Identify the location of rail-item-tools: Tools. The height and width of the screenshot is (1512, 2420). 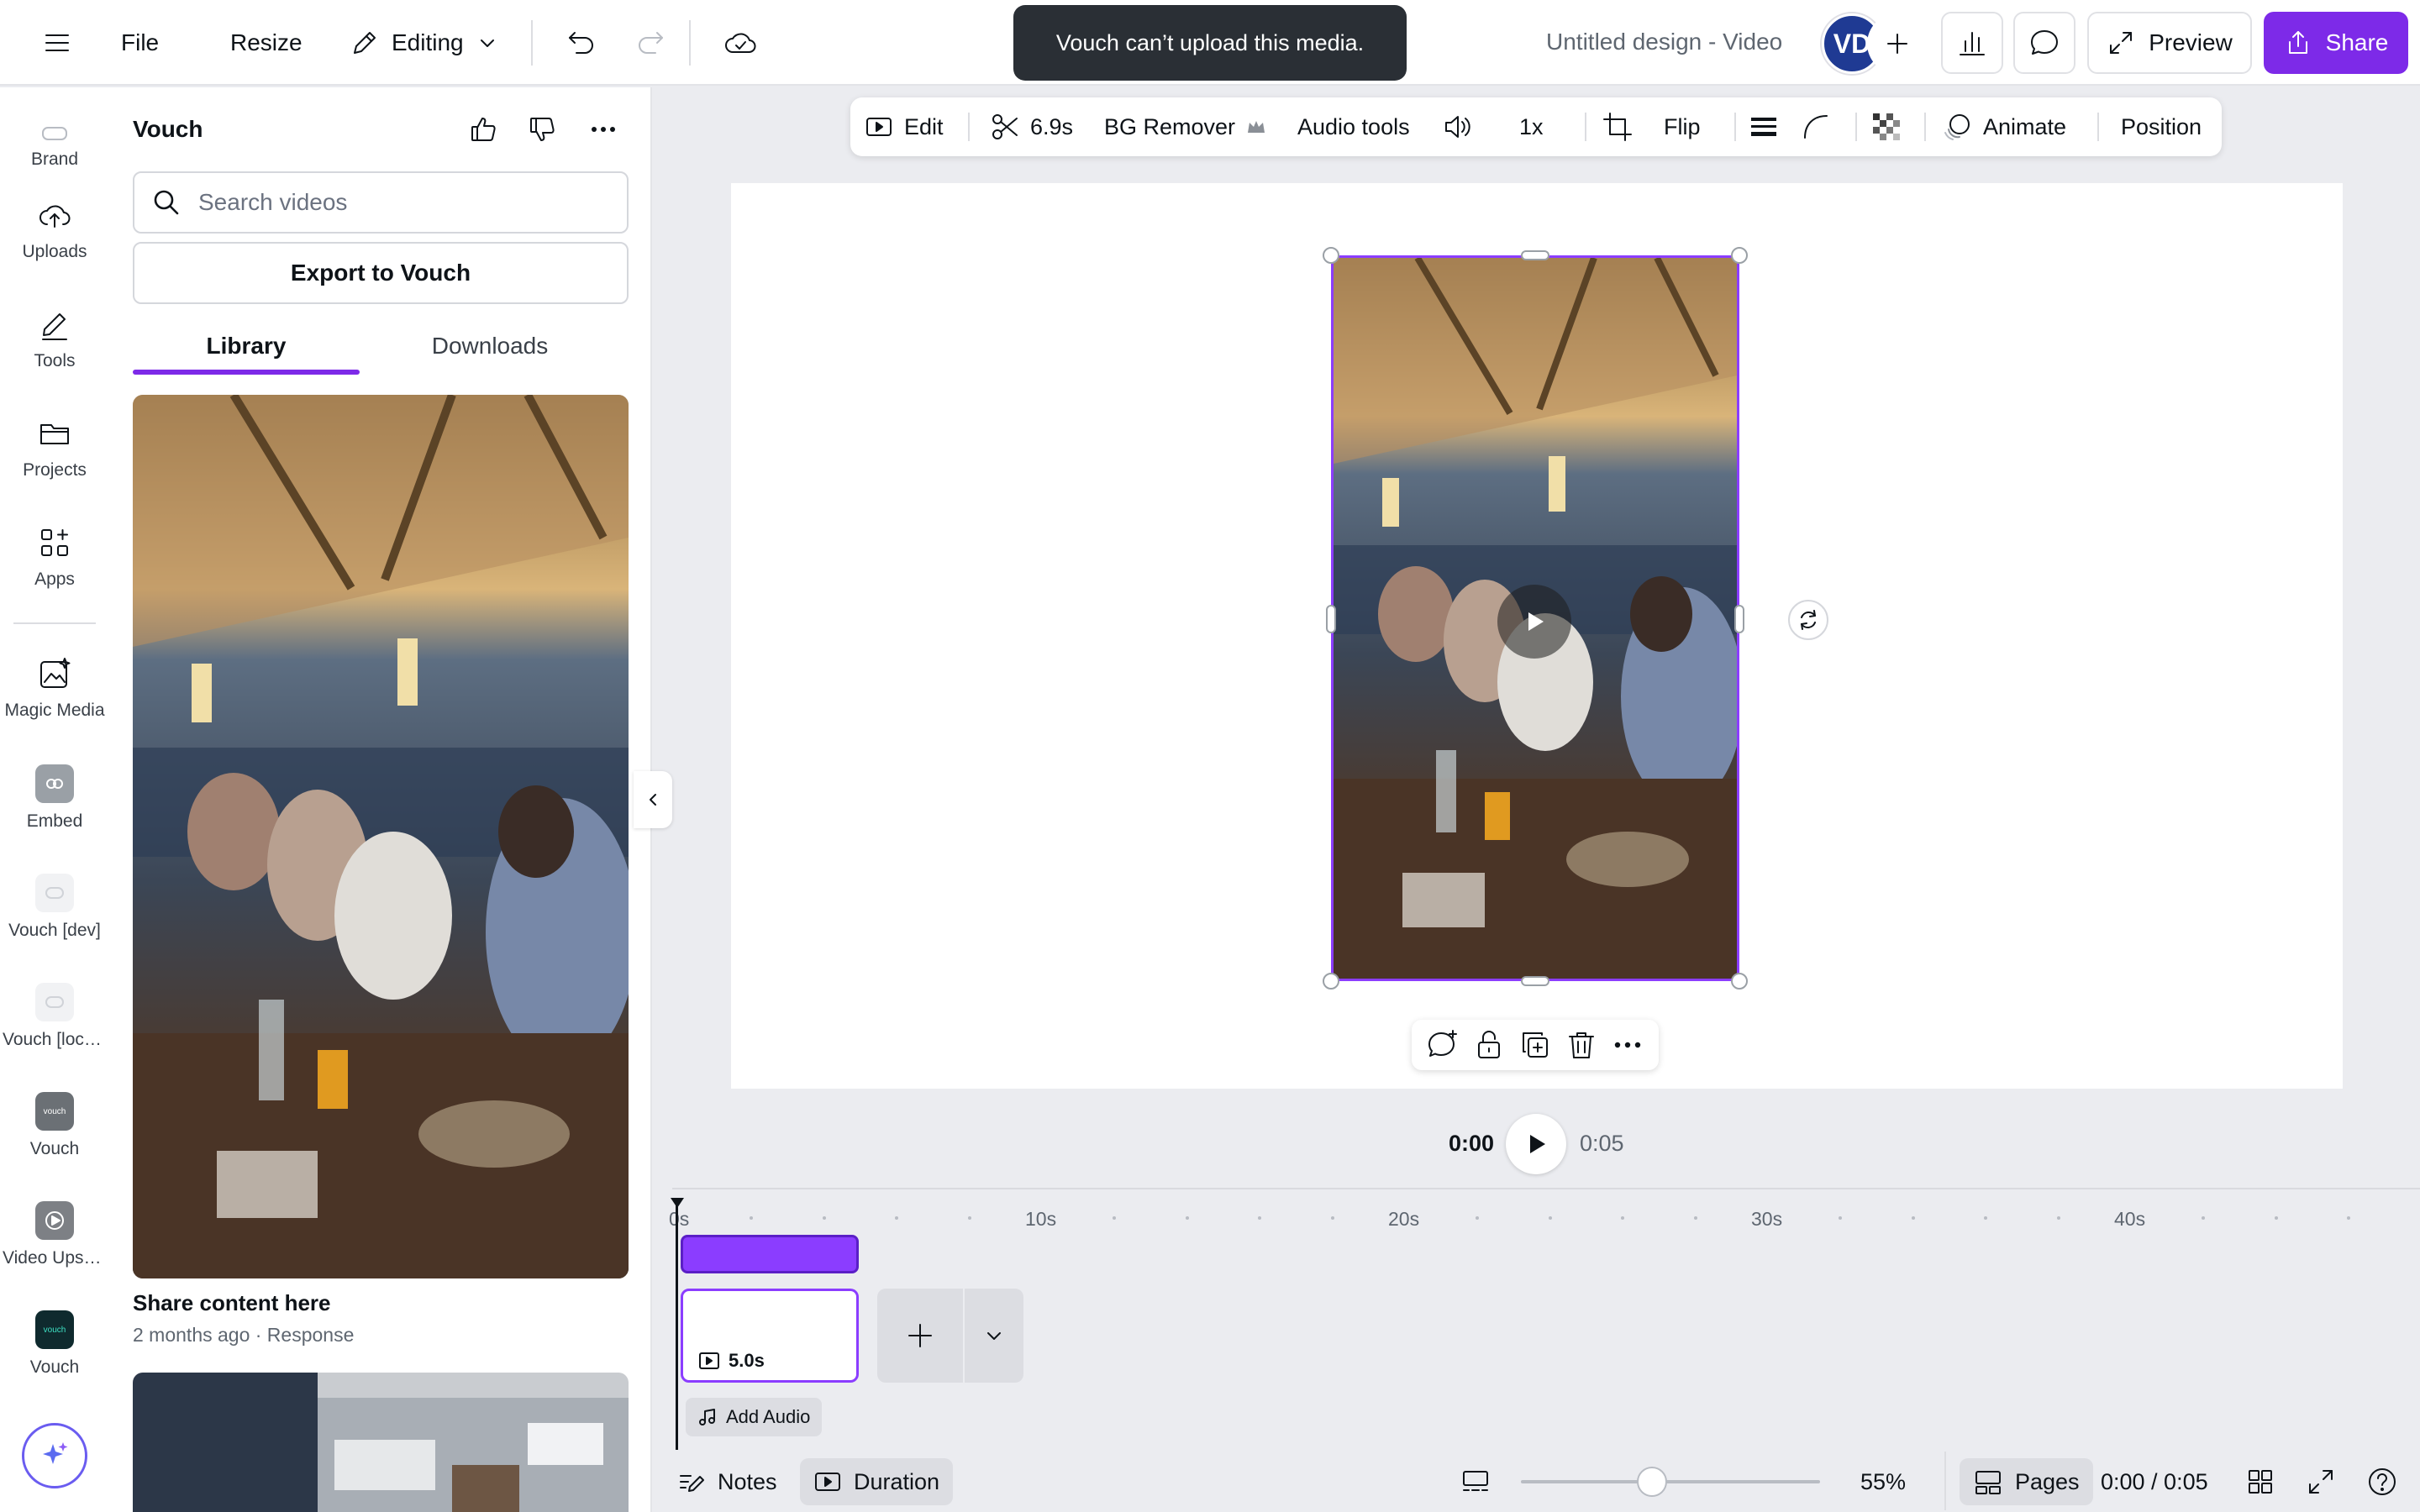
(54, 356).